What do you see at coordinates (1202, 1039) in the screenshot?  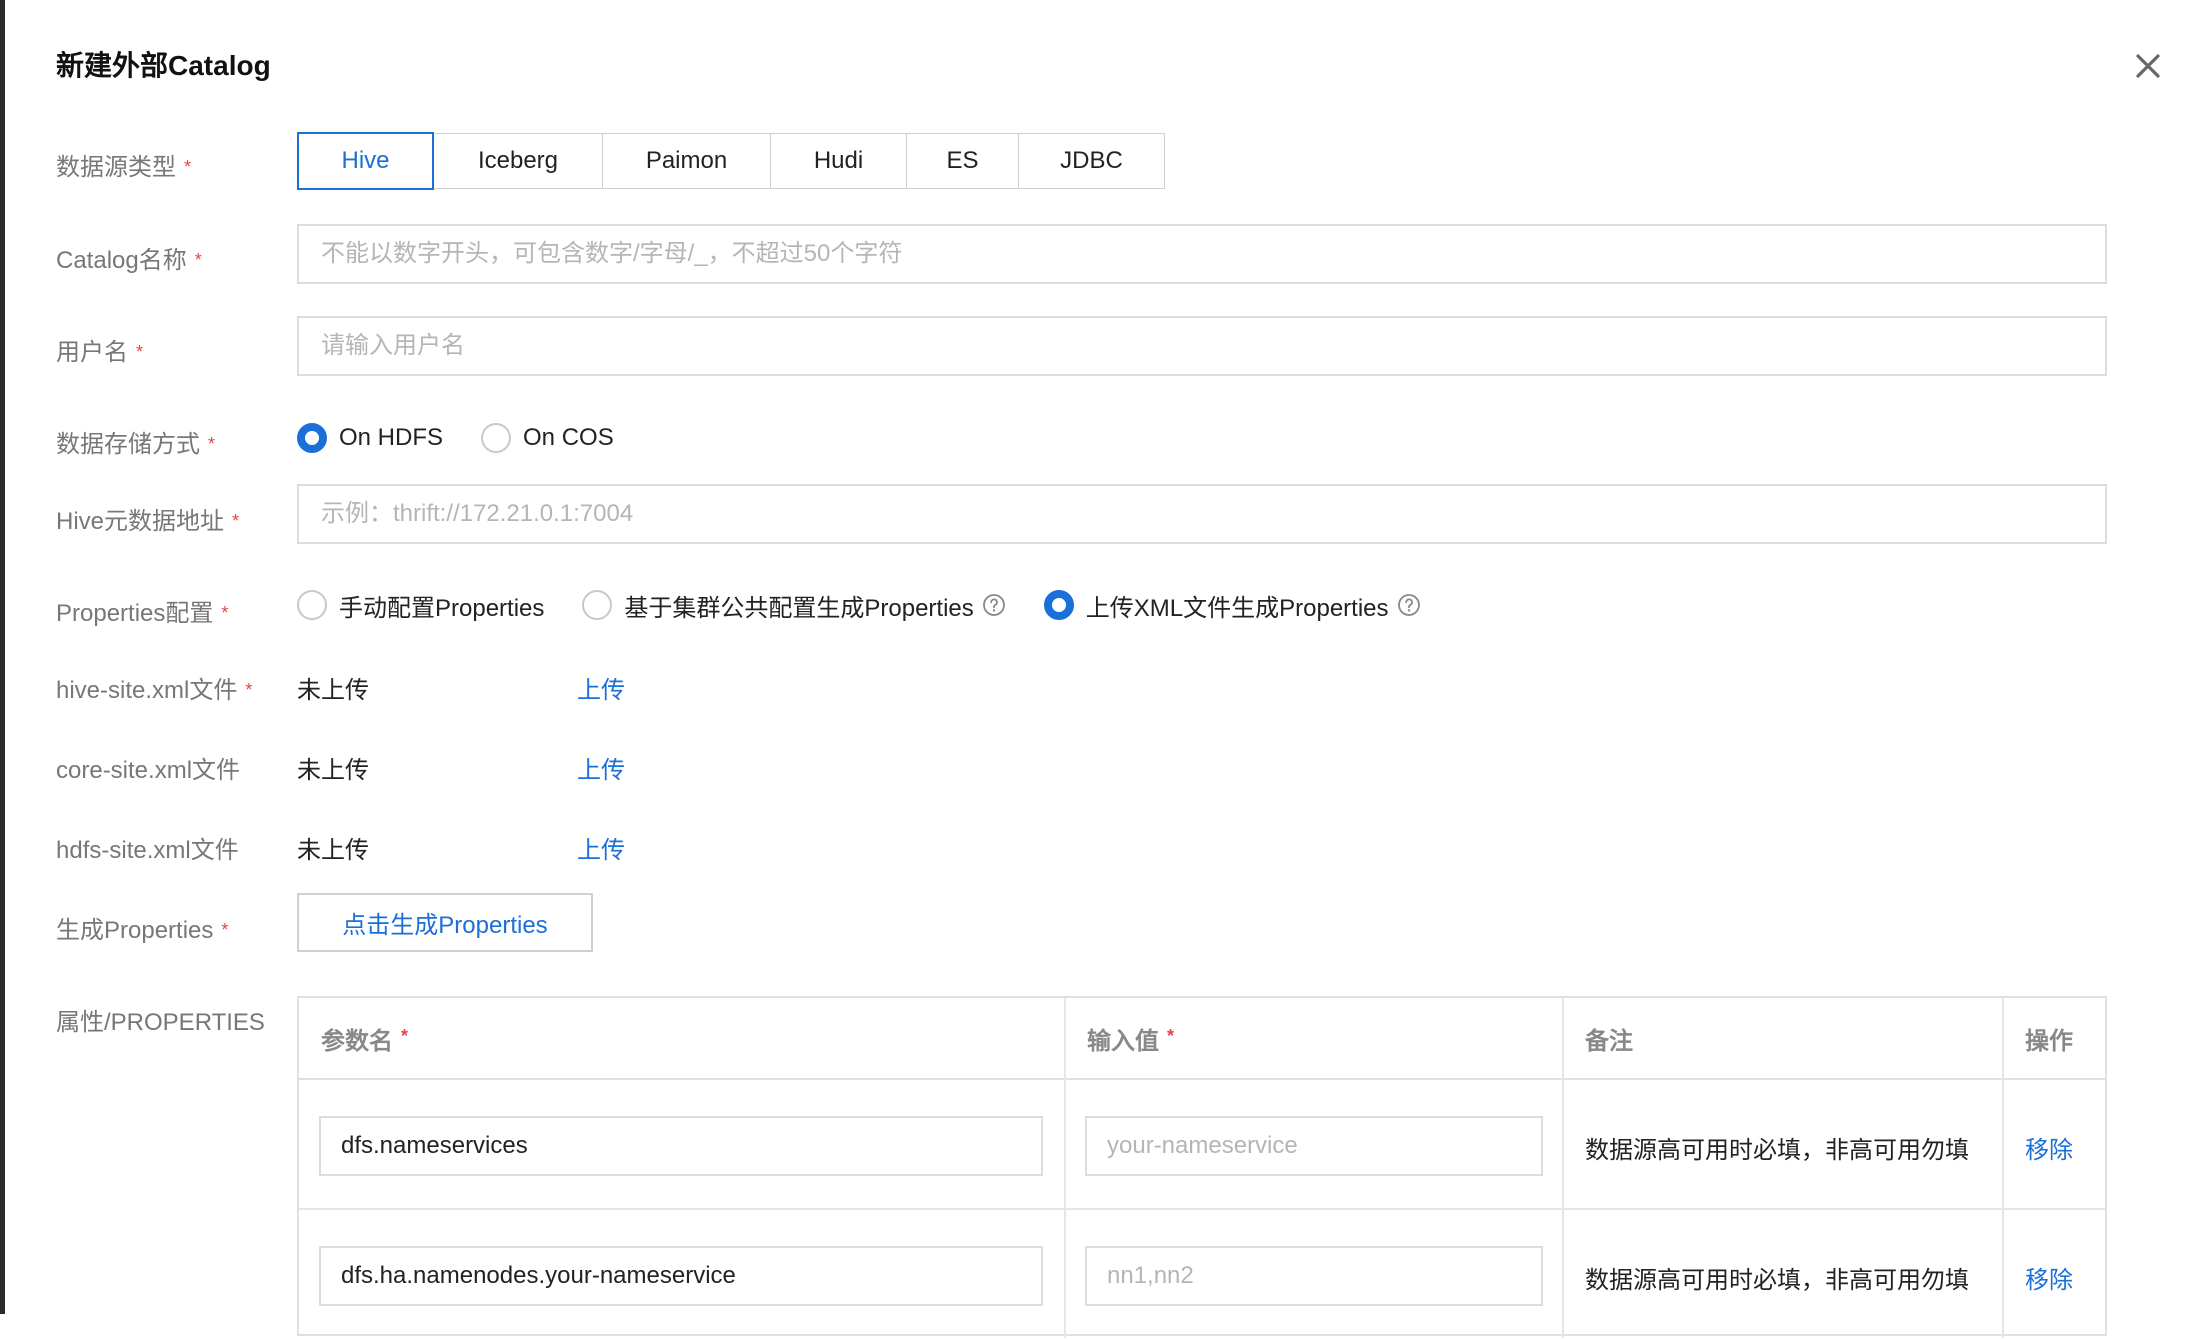 I see `table-header: 参数名 * 输入值 * 备注 操作` at bounding box center [1202, 1039].